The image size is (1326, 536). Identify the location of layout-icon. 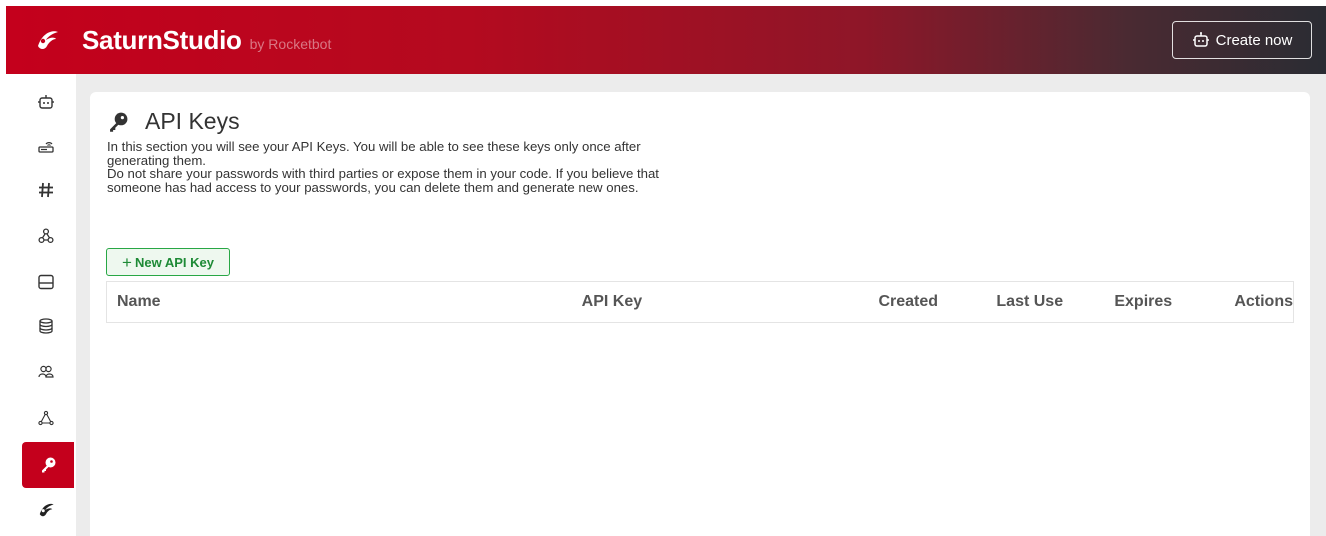
(46, 282).